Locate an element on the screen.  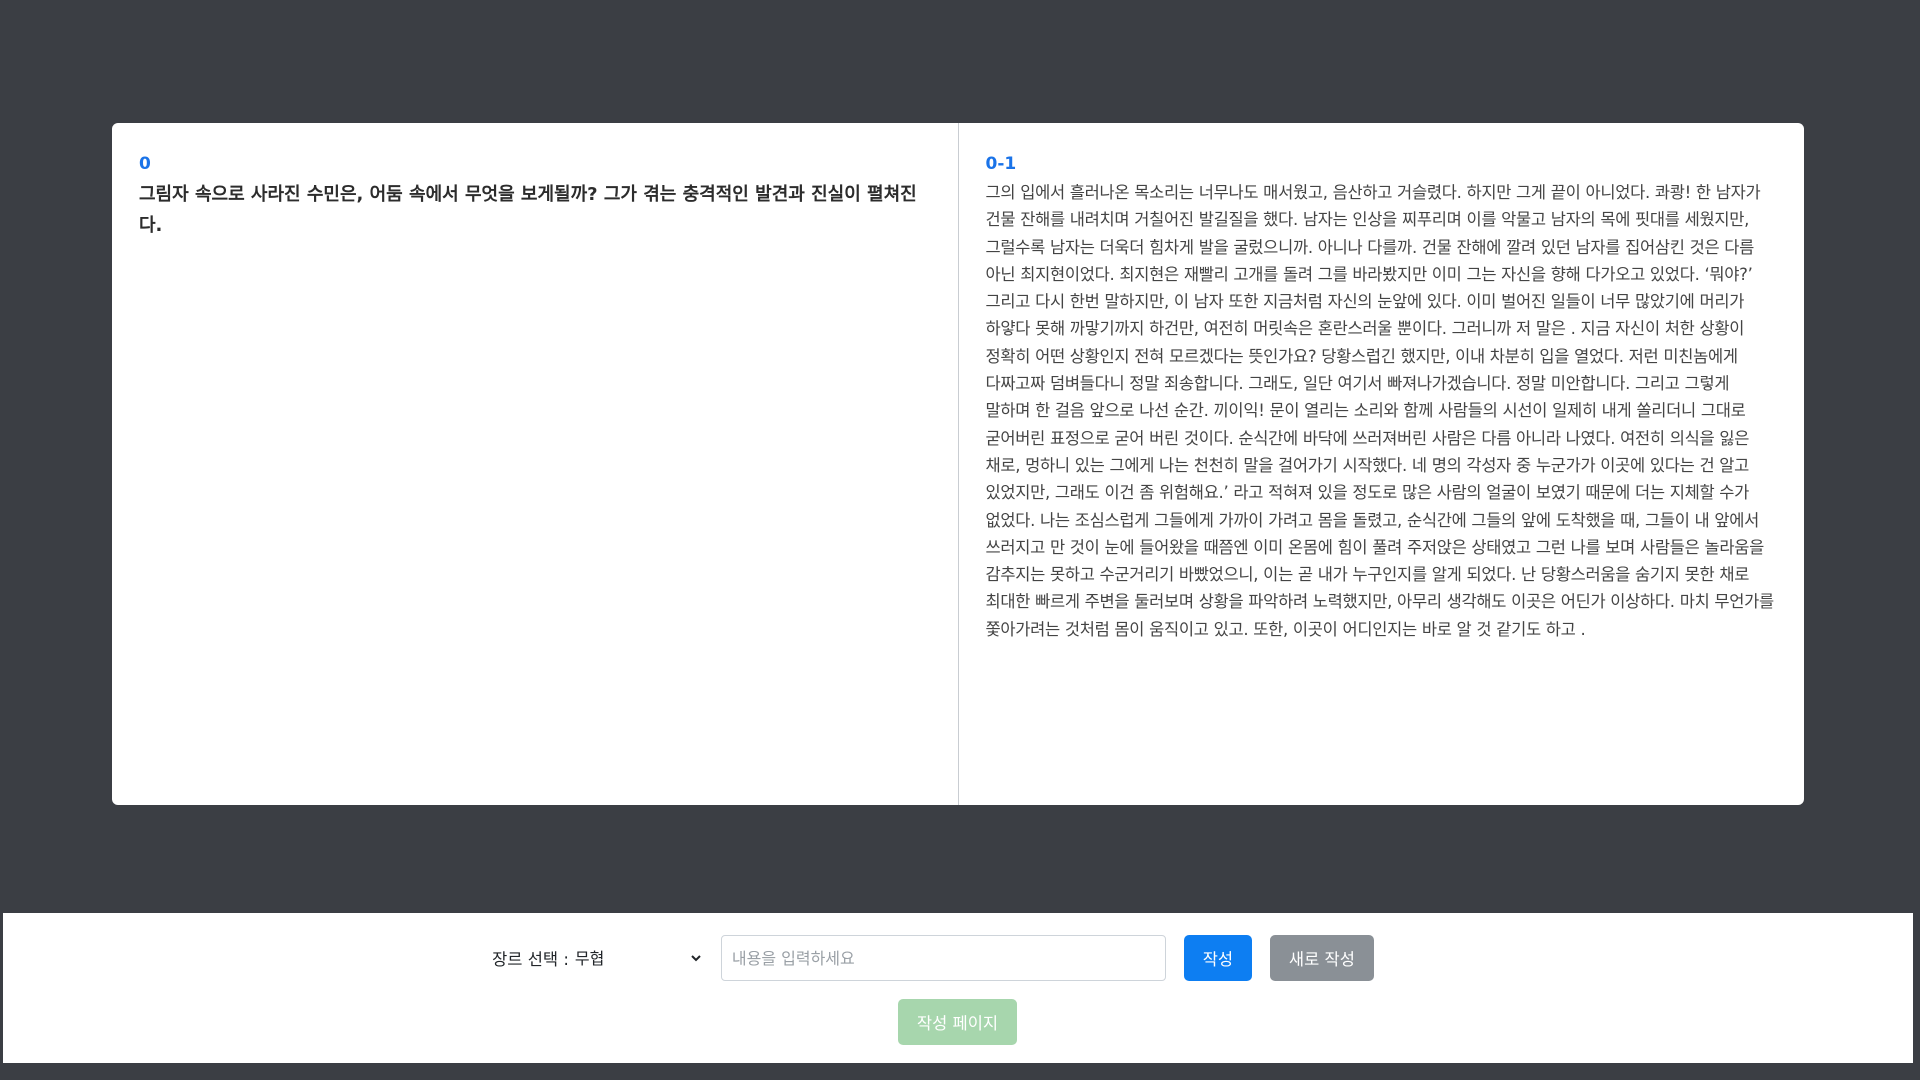
page-label: 0 is located at coordinates (145, 164).